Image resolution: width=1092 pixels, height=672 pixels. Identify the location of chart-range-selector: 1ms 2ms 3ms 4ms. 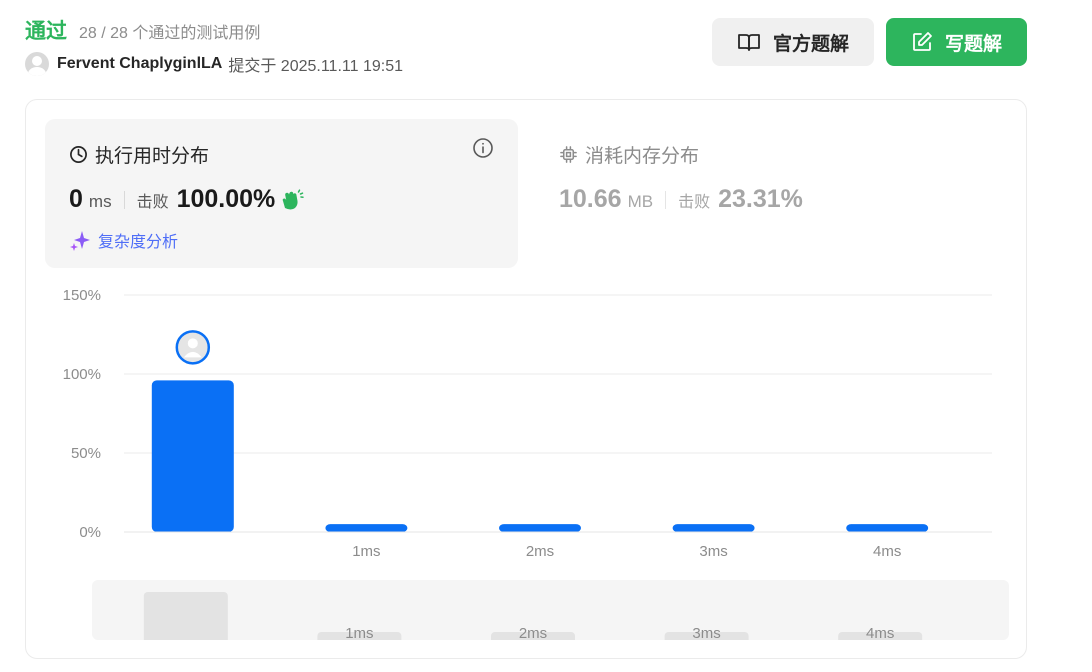
(550, 610).